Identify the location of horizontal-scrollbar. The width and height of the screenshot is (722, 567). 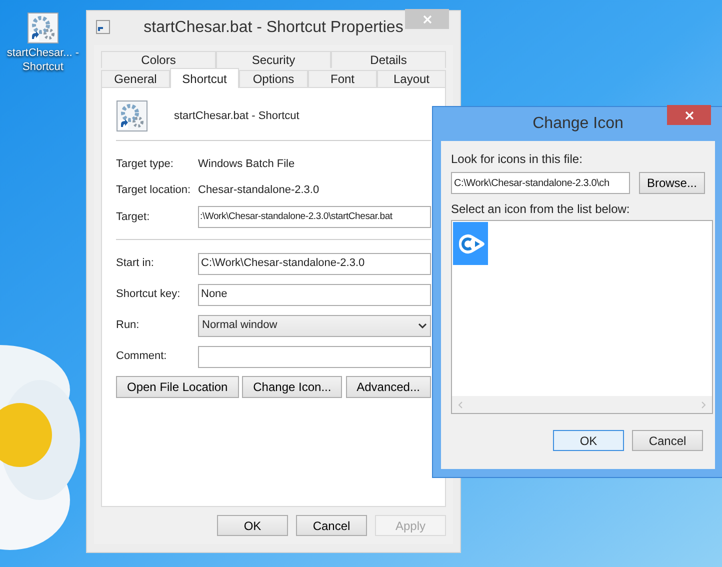
(582, 404).